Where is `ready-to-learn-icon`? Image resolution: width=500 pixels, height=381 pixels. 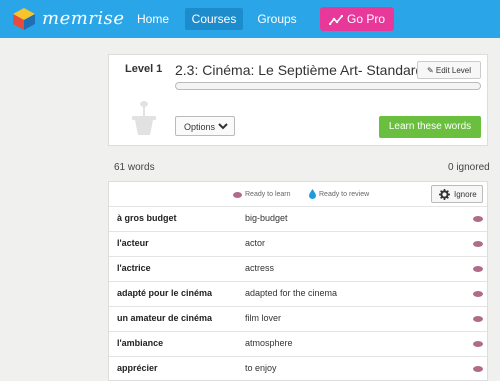
ready-to-learn-icon is located at coordinates (237, 195).